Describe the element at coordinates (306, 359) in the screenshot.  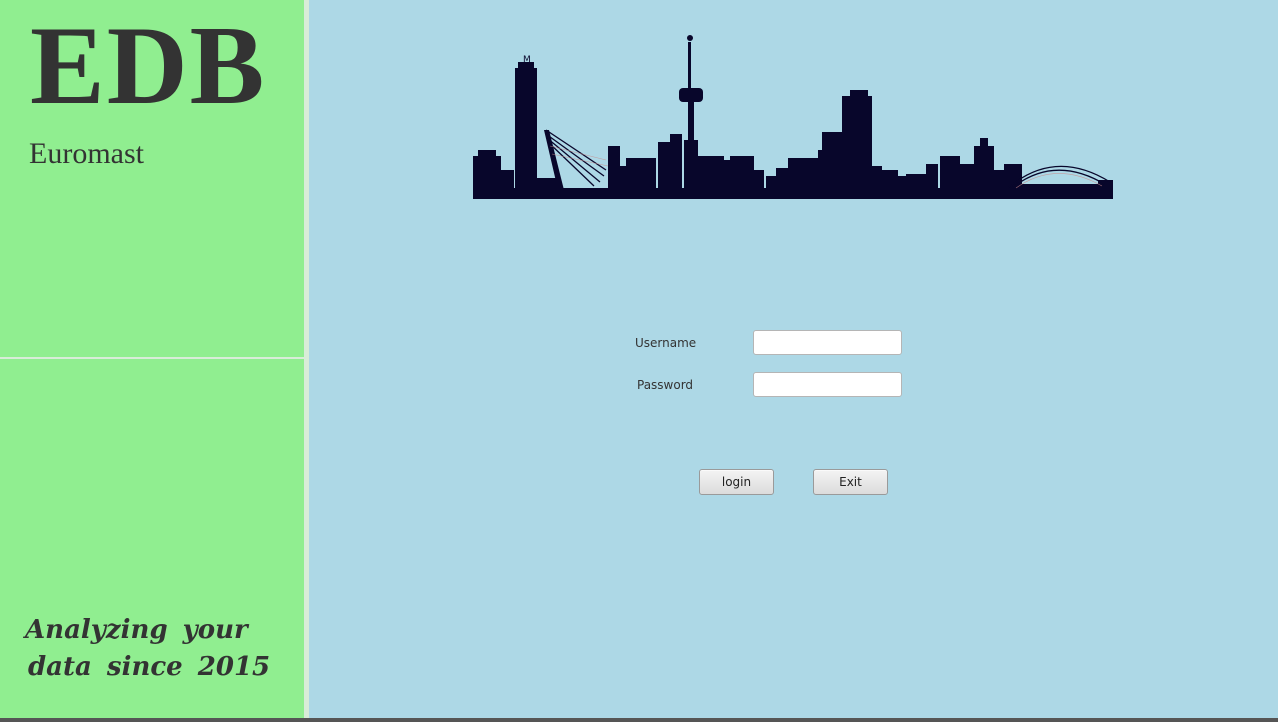
I see `panel-divider` at that location.